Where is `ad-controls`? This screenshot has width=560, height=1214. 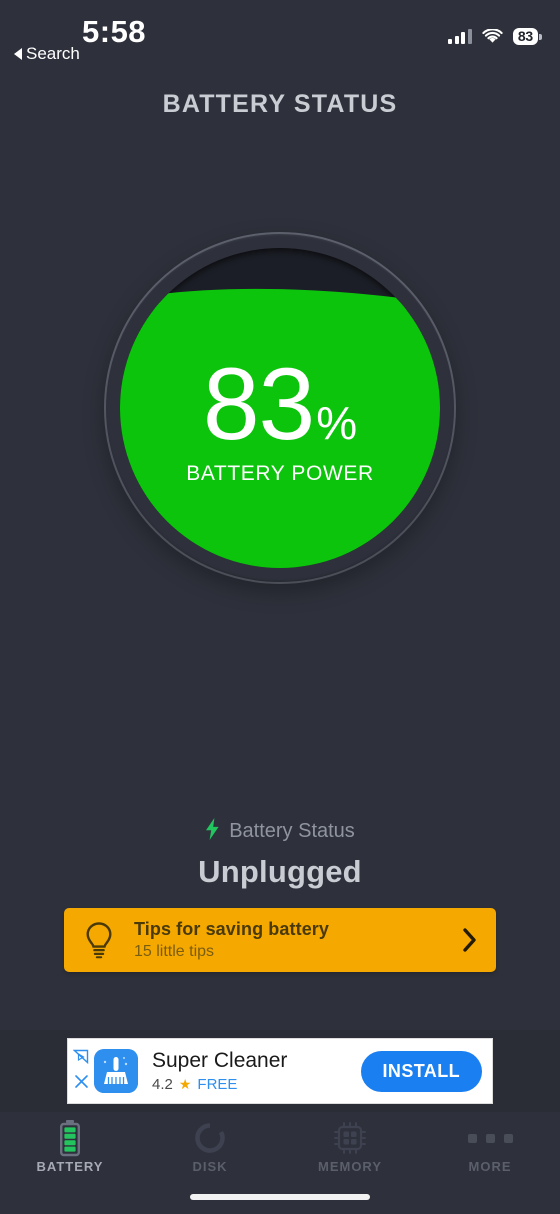
ad-controls is located at coordinates (81, 1071).